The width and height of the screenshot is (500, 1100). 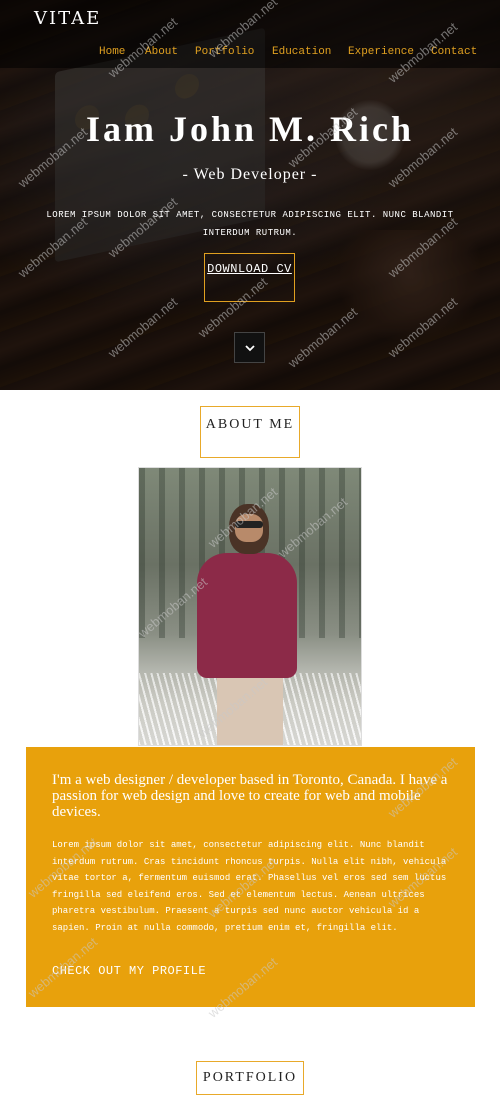 What do you see at coordinates (310, 52) in the screenshot?
I see `nav-education: Education` at bounding box center [310, 52].